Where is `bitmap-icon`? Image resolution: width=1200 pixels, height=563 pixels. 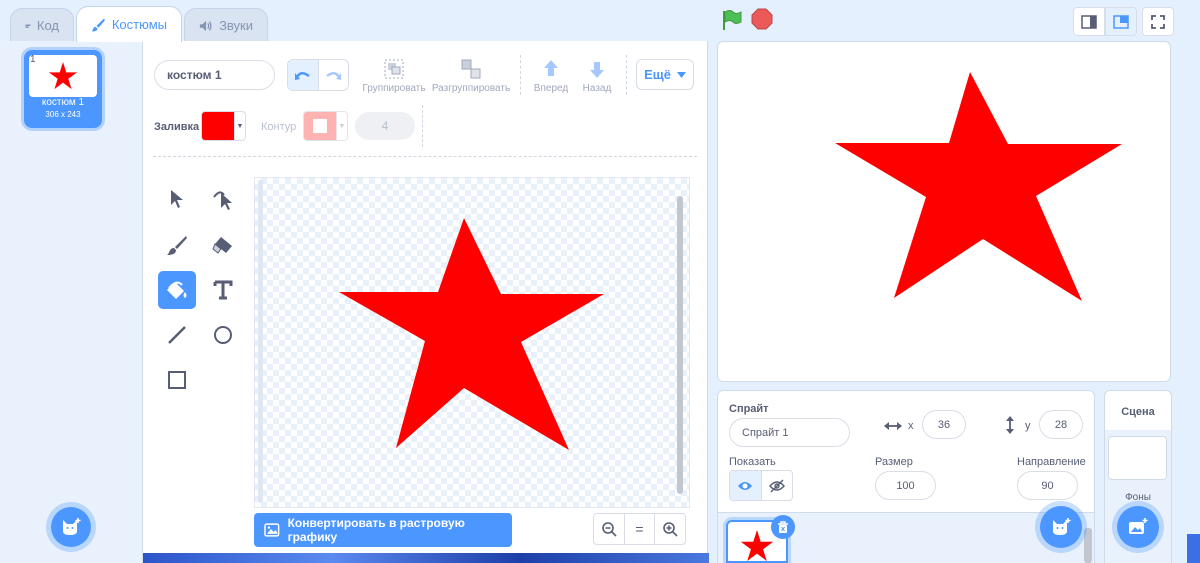
bitmap-icon is located at coordinates (272, 530).